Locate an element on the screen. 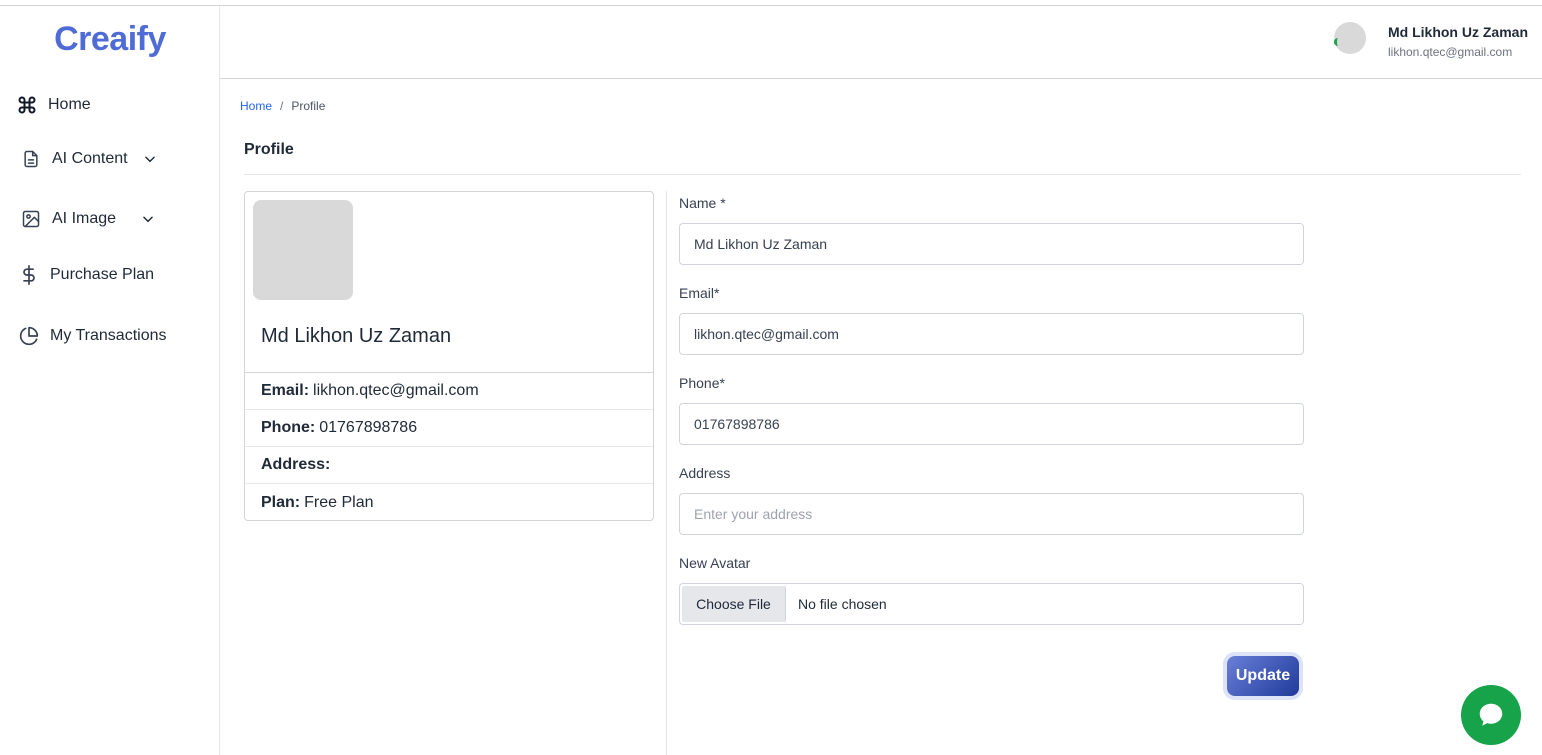  header-user-name: Md Likhon Uz Zaman is located at coordinates (1458, 32).